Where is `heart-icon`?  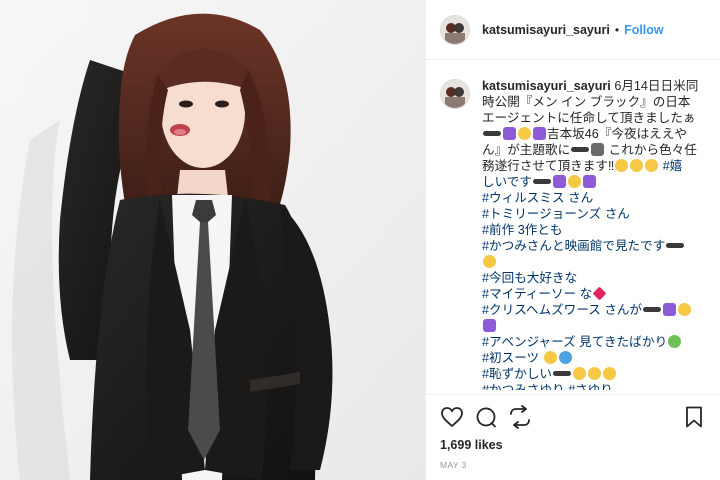 heart-icon is located at coordinates (452, 417).